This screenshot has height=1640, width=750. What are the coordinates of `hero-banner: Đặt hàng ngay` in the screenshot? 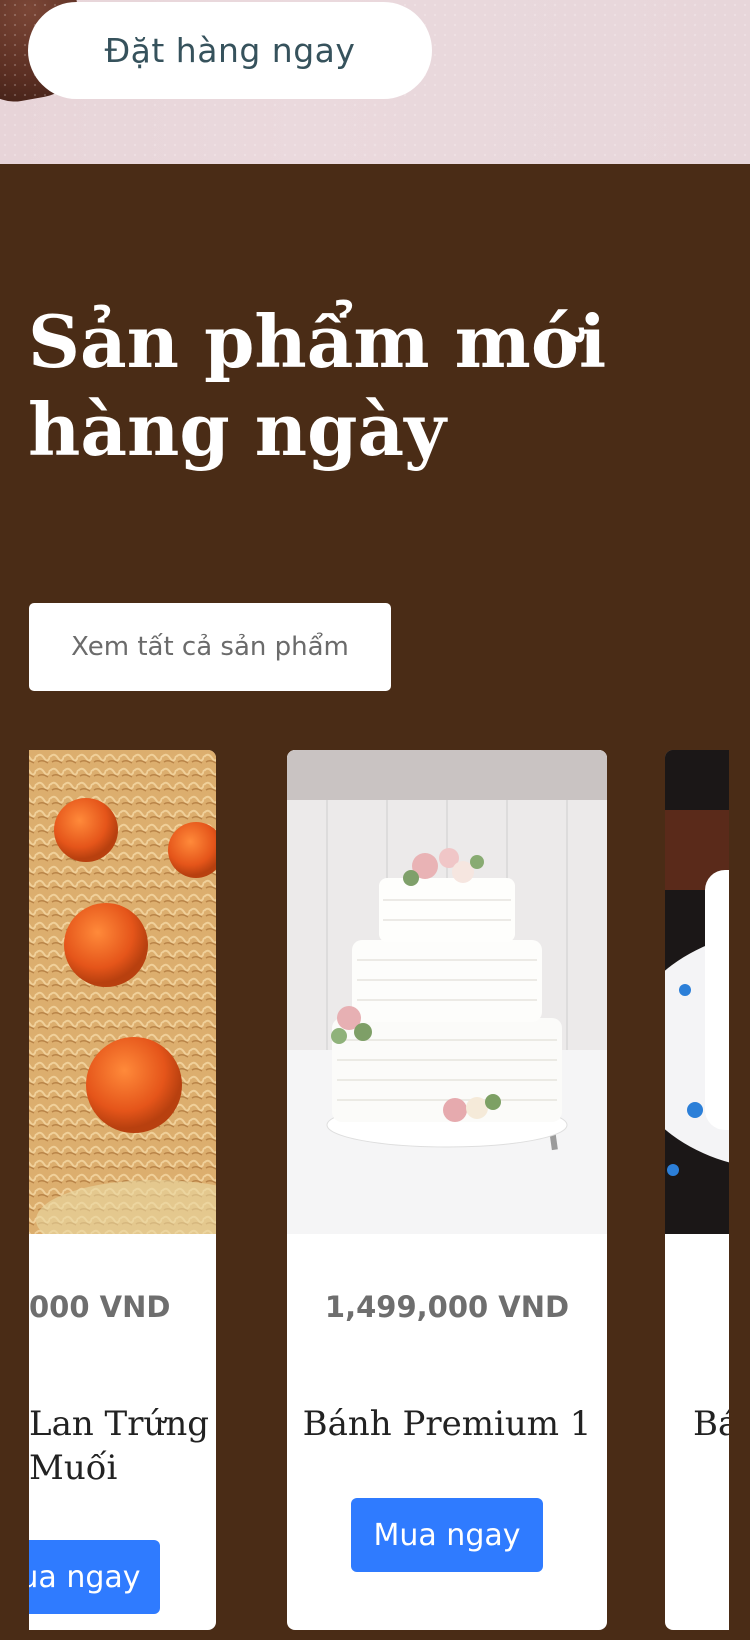 It's located at (375, 82).